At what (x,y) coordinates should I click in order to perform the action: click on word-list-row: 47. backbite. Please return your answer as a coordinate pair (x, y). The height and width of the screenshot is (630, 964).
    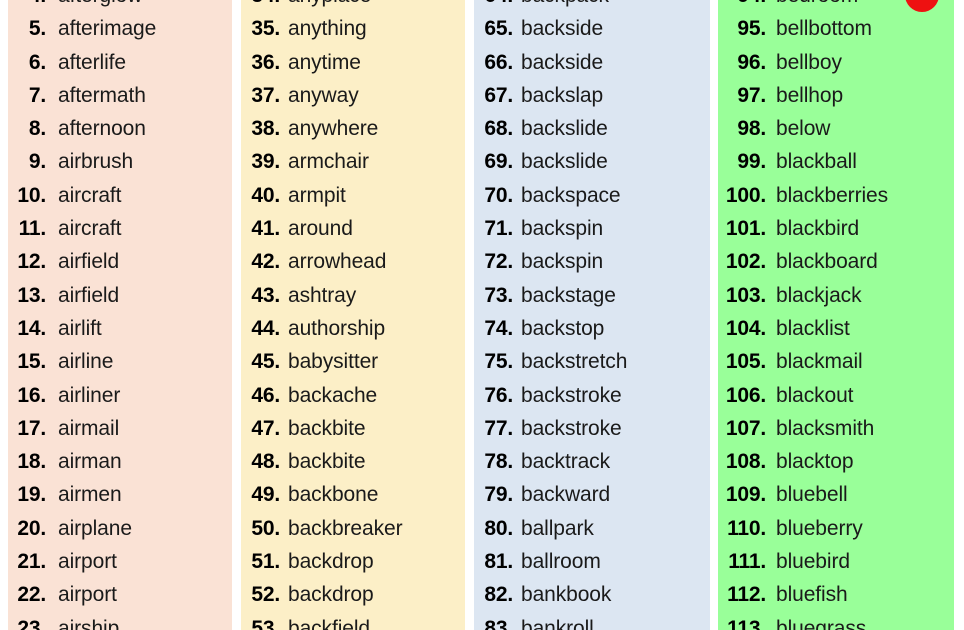
    Looking at the image, I should click on (353, 428).